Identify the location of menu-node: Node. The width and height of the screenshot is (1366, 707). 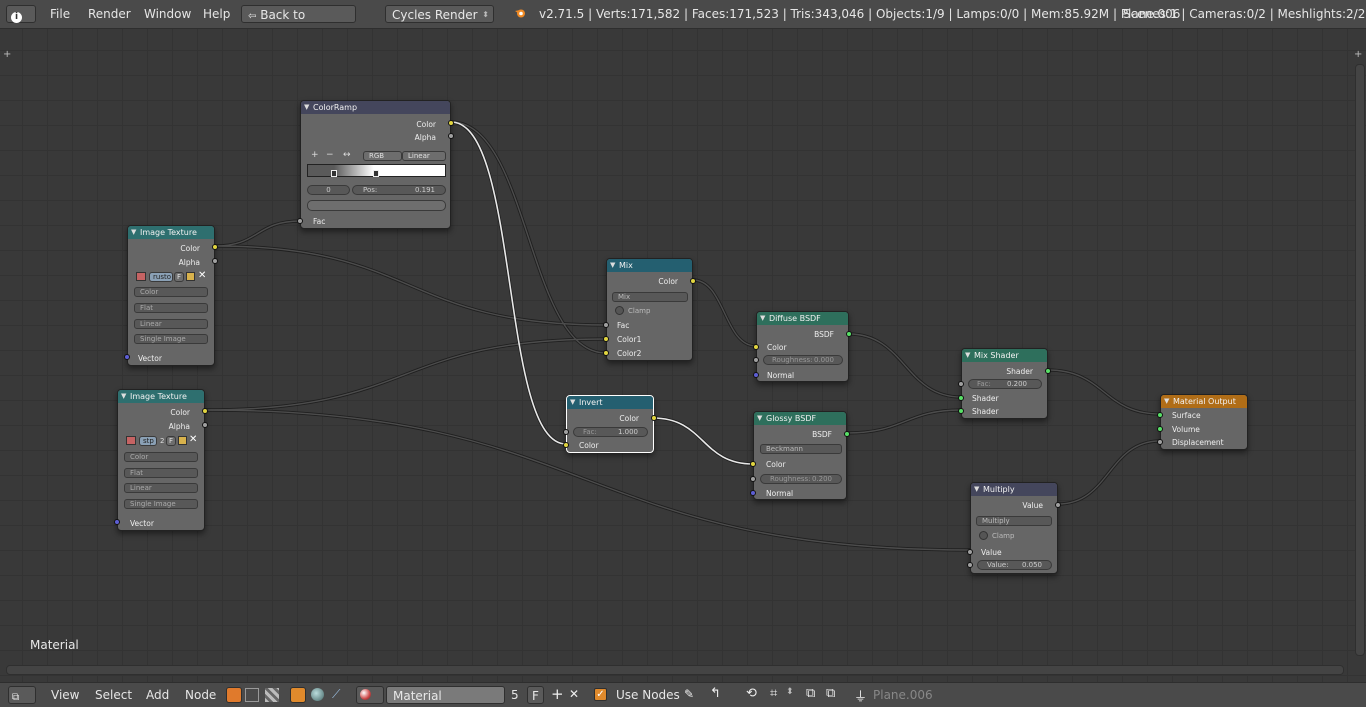
(200, 695).